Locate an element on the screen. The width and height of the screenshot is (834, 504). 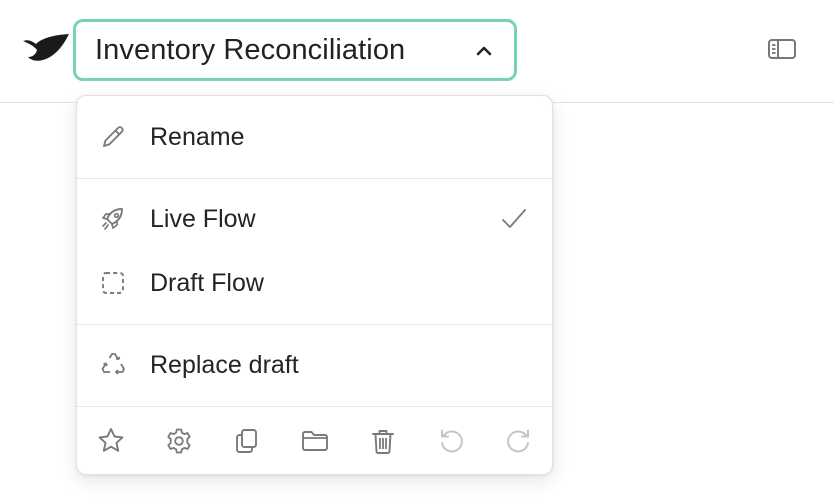
dashed-square-icon is located at coordinates (113, 283).